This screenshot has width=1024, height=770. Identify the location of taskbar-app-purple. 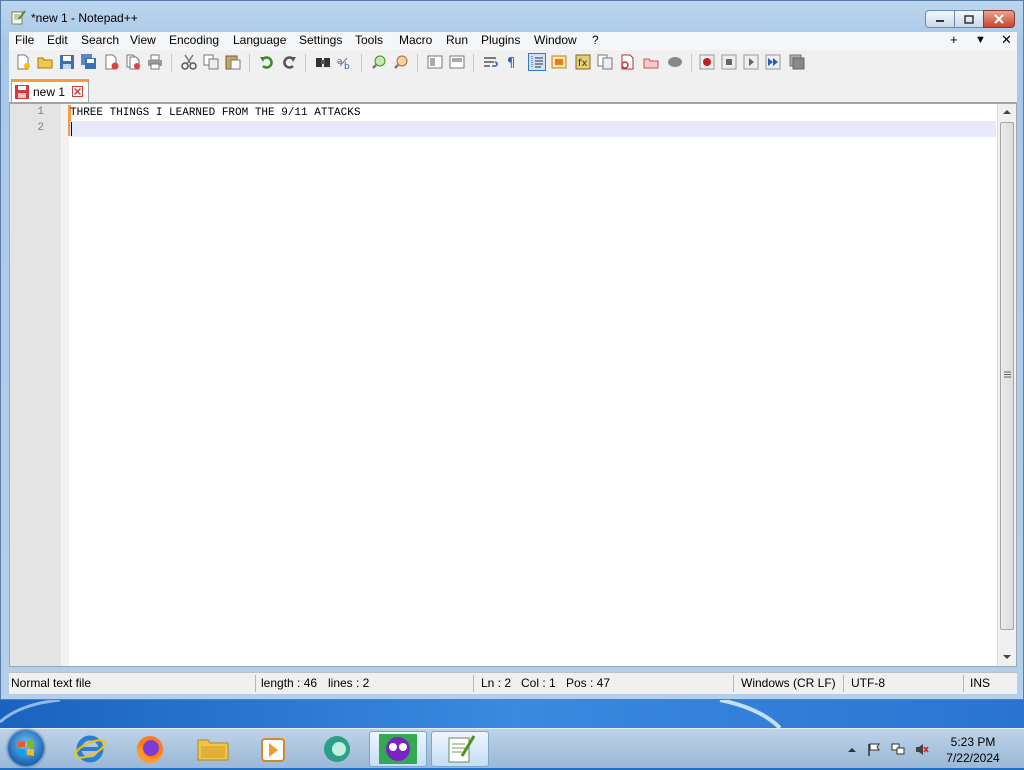
(398, 749).